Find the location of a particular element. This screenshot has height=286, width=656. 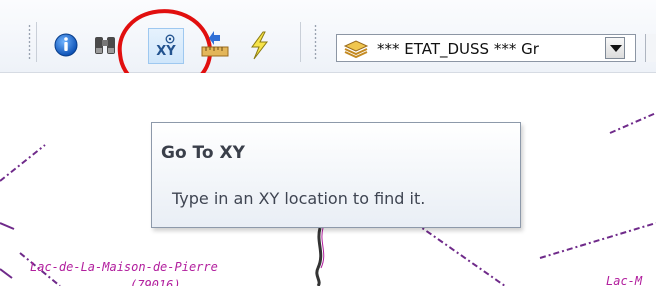

dropdown-arrow-button is located at coordinates (615, 48).